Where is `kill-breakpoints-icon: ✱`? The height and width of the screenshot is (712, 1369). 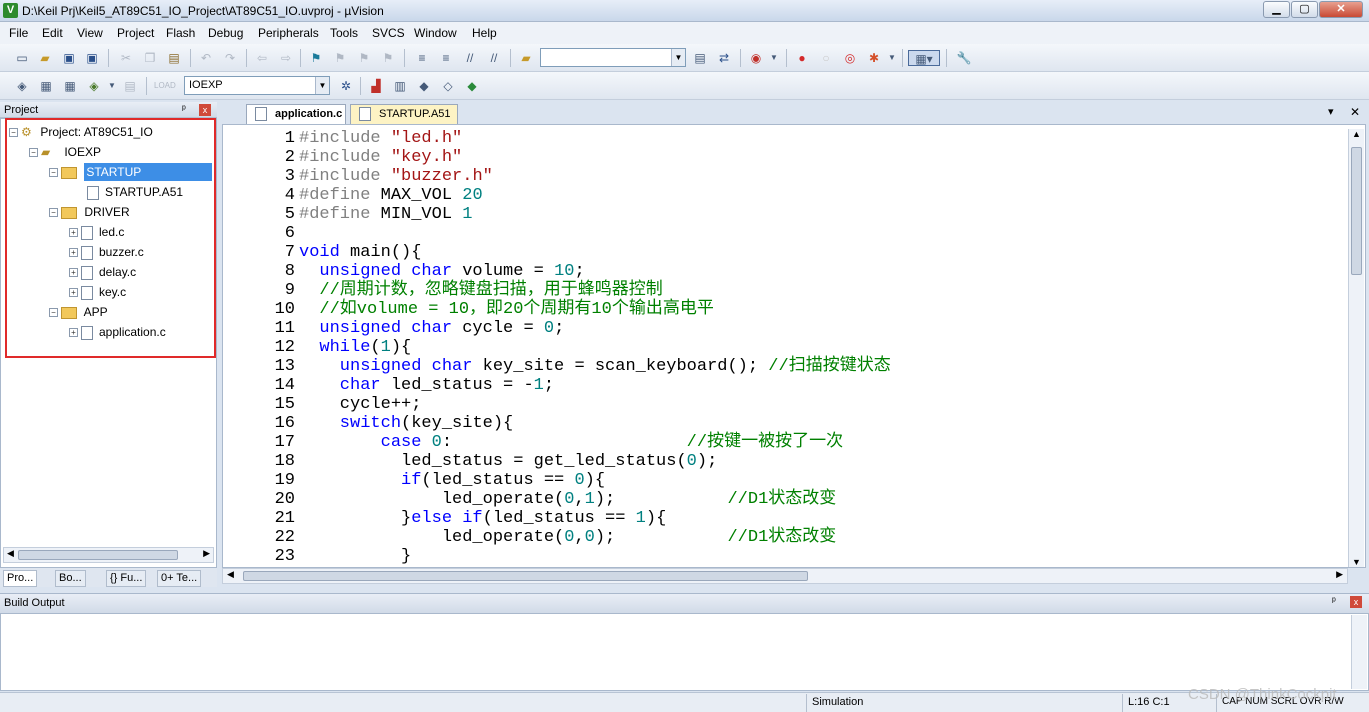 kill-breakpoints-icon: ✱ is located at coordinates (874, 58).